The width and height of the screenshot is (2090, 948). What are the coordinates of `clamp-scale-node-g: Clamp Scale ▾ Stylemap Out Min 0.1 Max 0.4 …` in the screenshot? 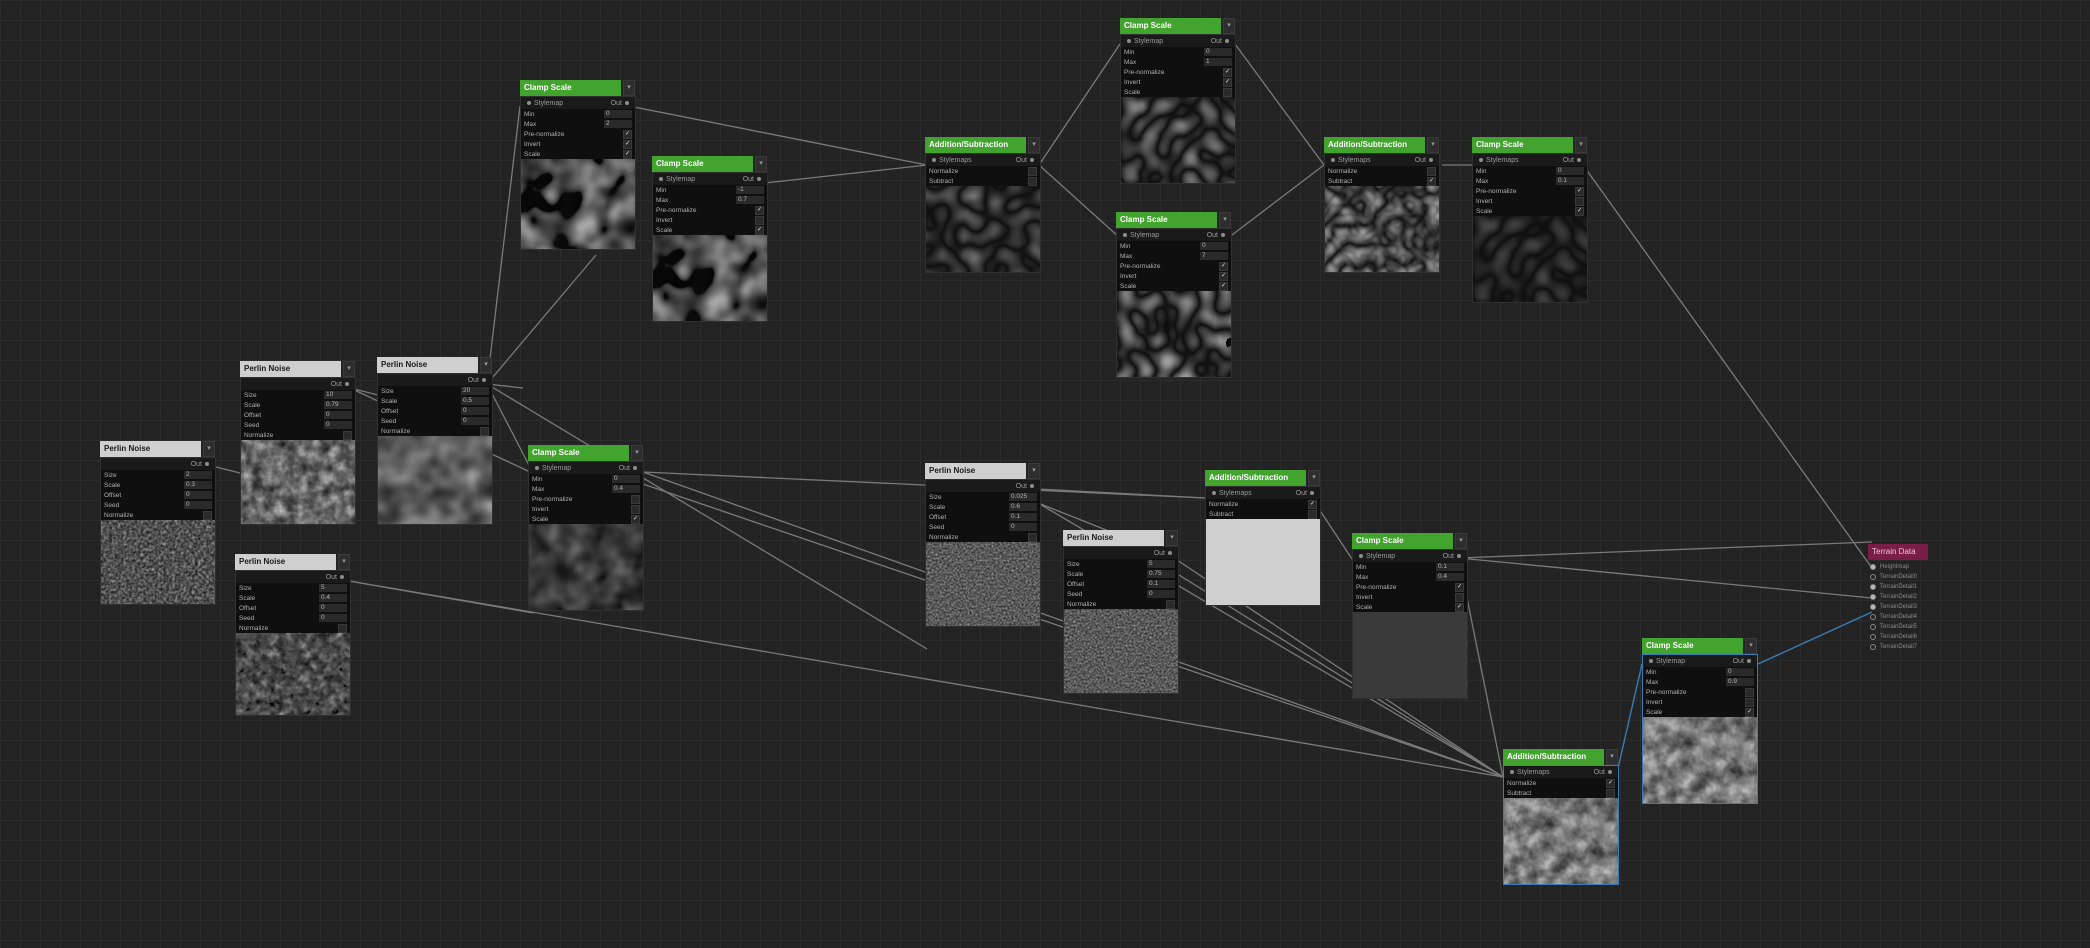 It's located at (1410, 616).